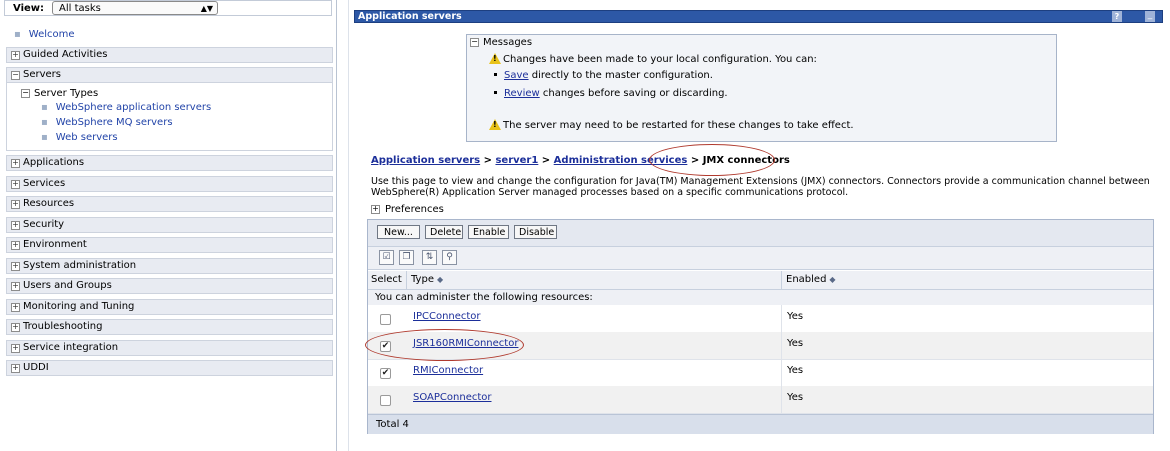 The height and width of the screenshot is (451, 1170). What do you see at coordinates (107, 122) in the screenshot?
I see `nav-link-websphere-mq-servers: ▪ WebSphere MQ servers` at bounding box center [107, 122].